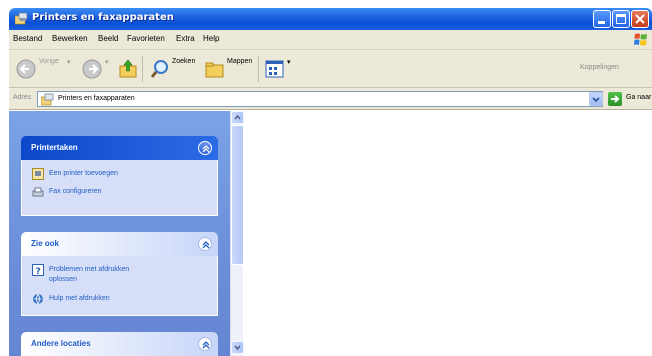 The image size is (652, 356). Describe the element at coordinates (119, 148) in the screenshot. I see `panel-header-printertaken: Printertaken` at that location.